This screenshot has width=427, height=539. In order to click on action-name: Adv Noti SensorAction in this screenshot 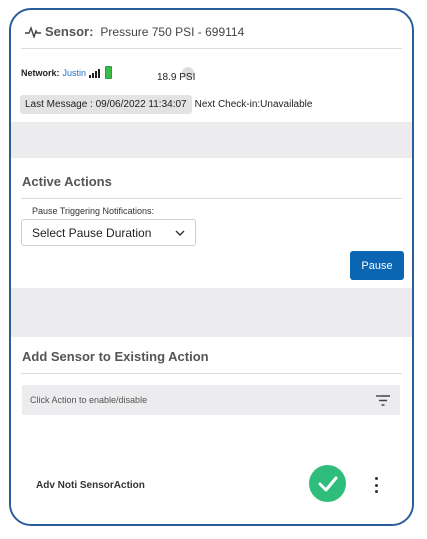, I will do `click(90, 485)`.